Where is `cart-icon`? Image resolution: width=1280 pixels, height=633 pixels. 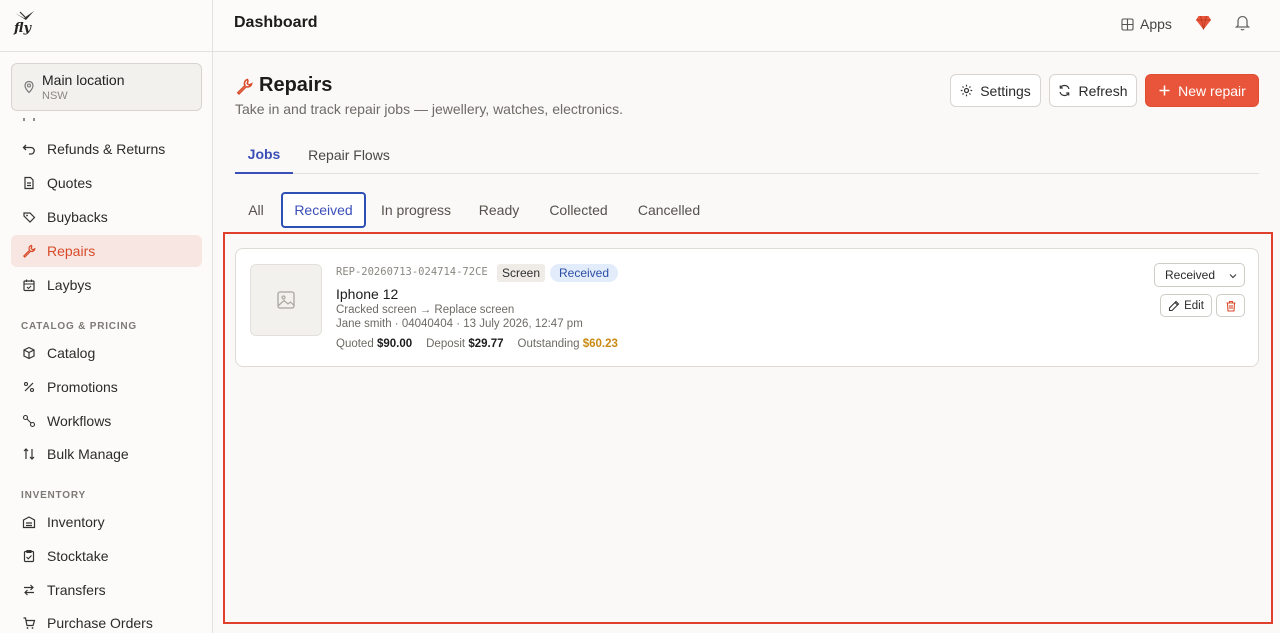
cart-icon is located at coordinates (29, 623).